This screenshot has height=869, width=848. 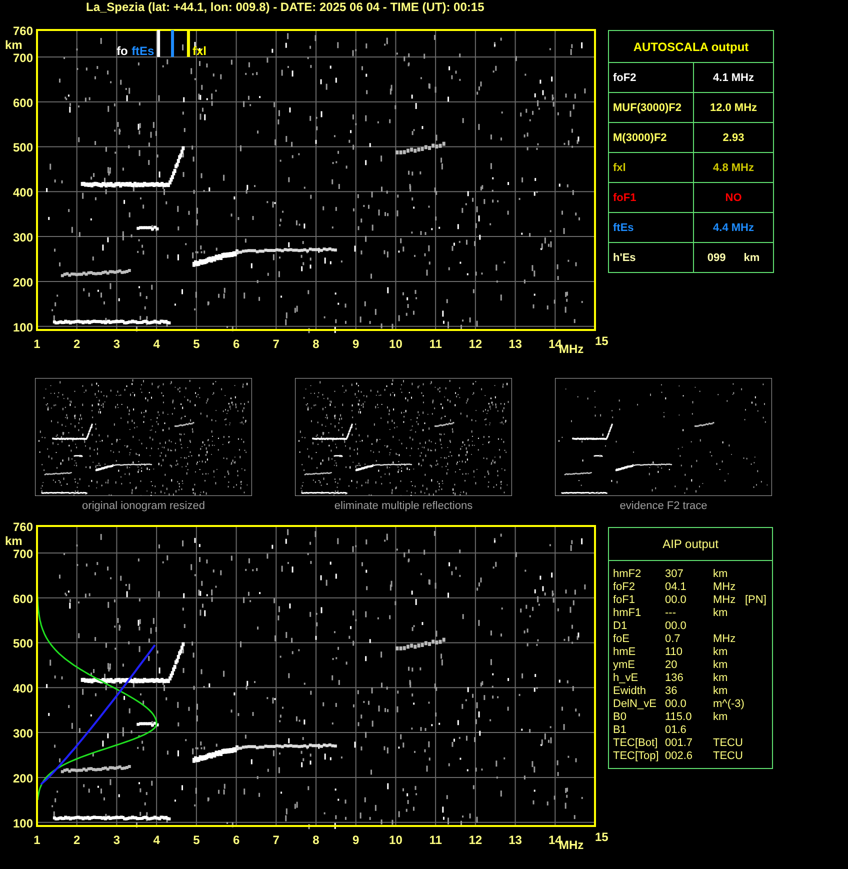 I want to click on parameter-value: NO, so click(x=733, y=198).